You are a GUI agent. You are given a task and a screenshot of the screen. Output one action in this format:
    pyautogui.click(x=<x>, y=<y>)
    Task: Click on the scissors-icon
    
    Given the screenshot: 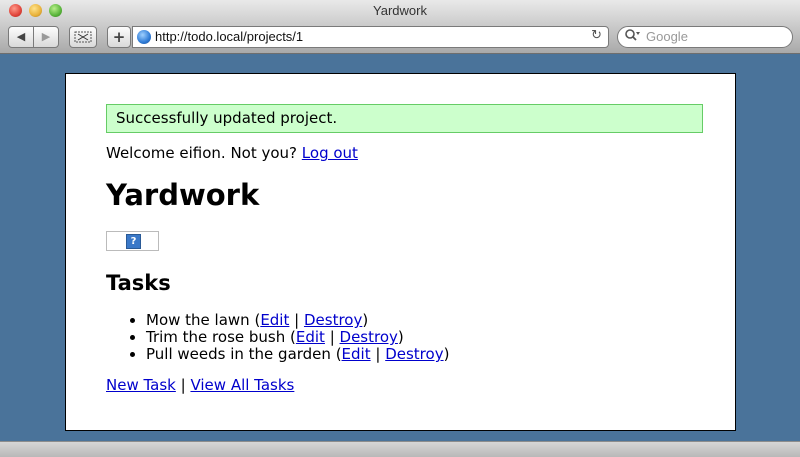 What is the action you would take?
    pyautogui.click(x=83, y=37)
    